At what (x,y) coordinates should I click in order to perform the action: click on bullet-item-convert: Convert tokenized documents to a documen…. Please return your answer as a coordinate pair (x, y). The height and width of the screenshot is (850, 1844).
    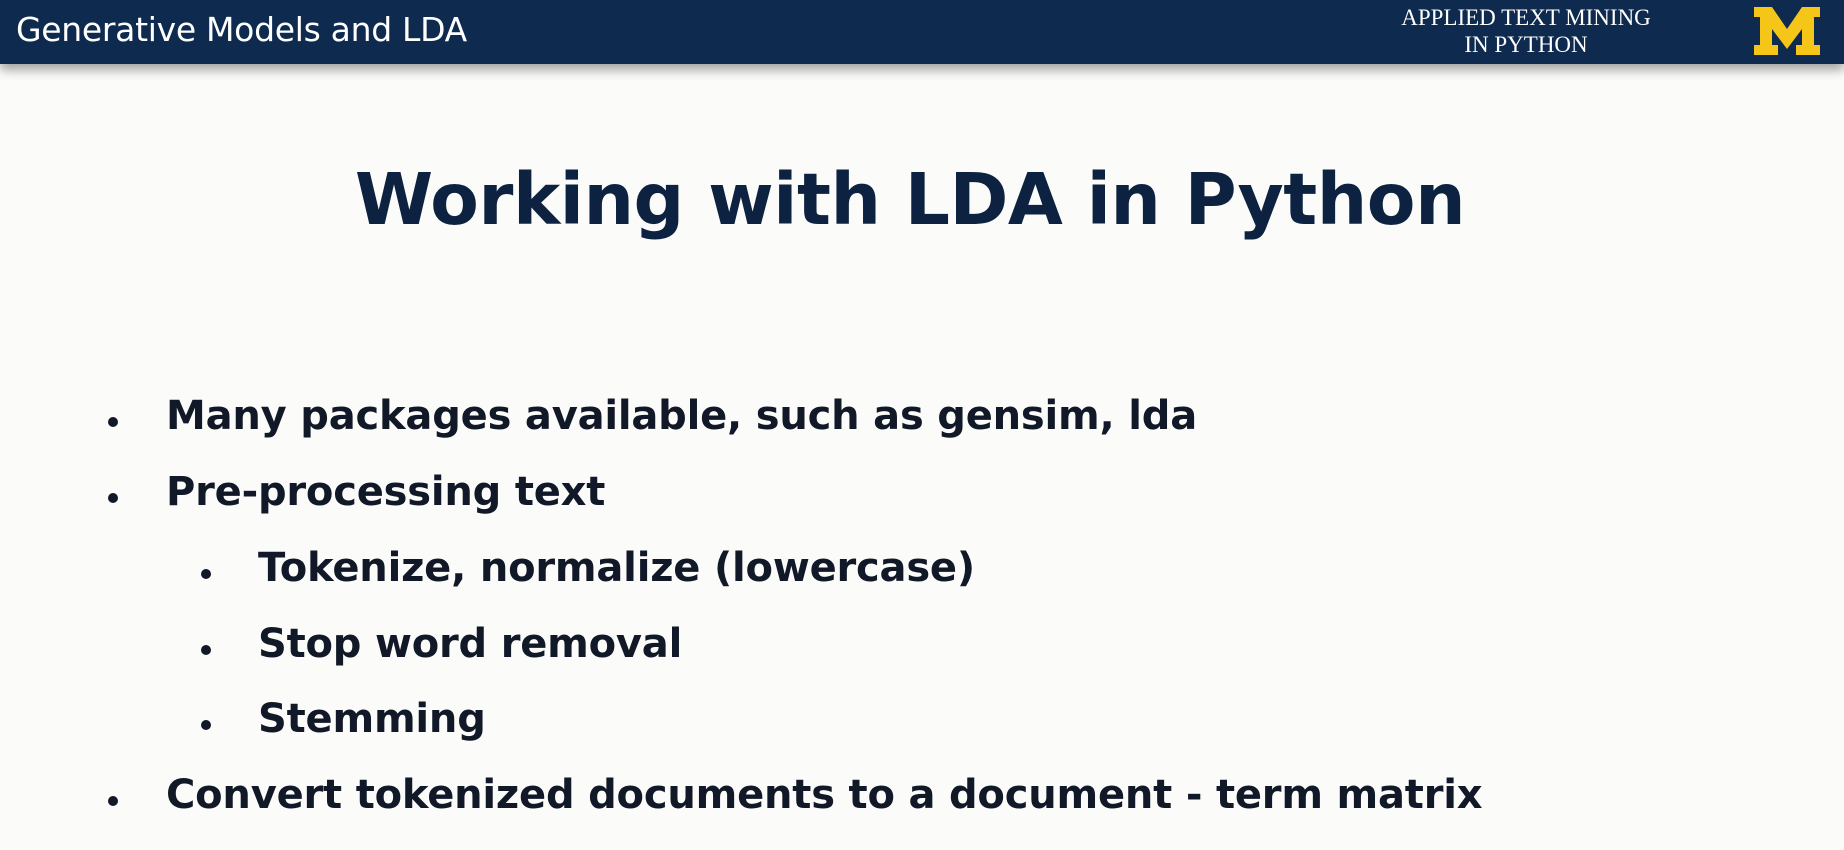
    Looking at the image, I should click on (824, 795).